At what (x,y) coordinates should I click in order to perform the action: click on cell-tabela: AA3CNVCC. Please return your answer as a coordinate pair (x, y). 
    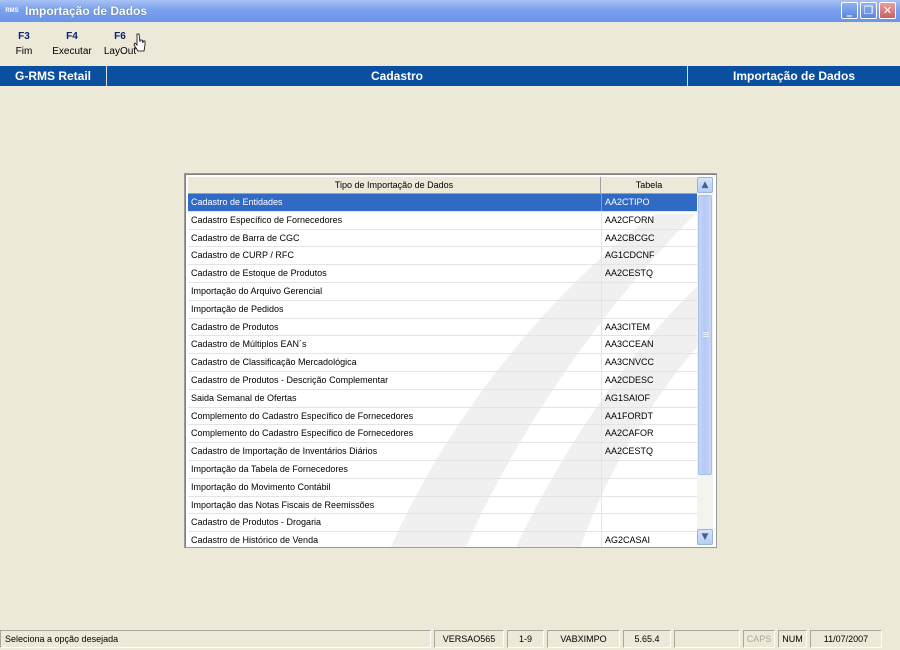
    Looking at the image, I should click on (630, 362).